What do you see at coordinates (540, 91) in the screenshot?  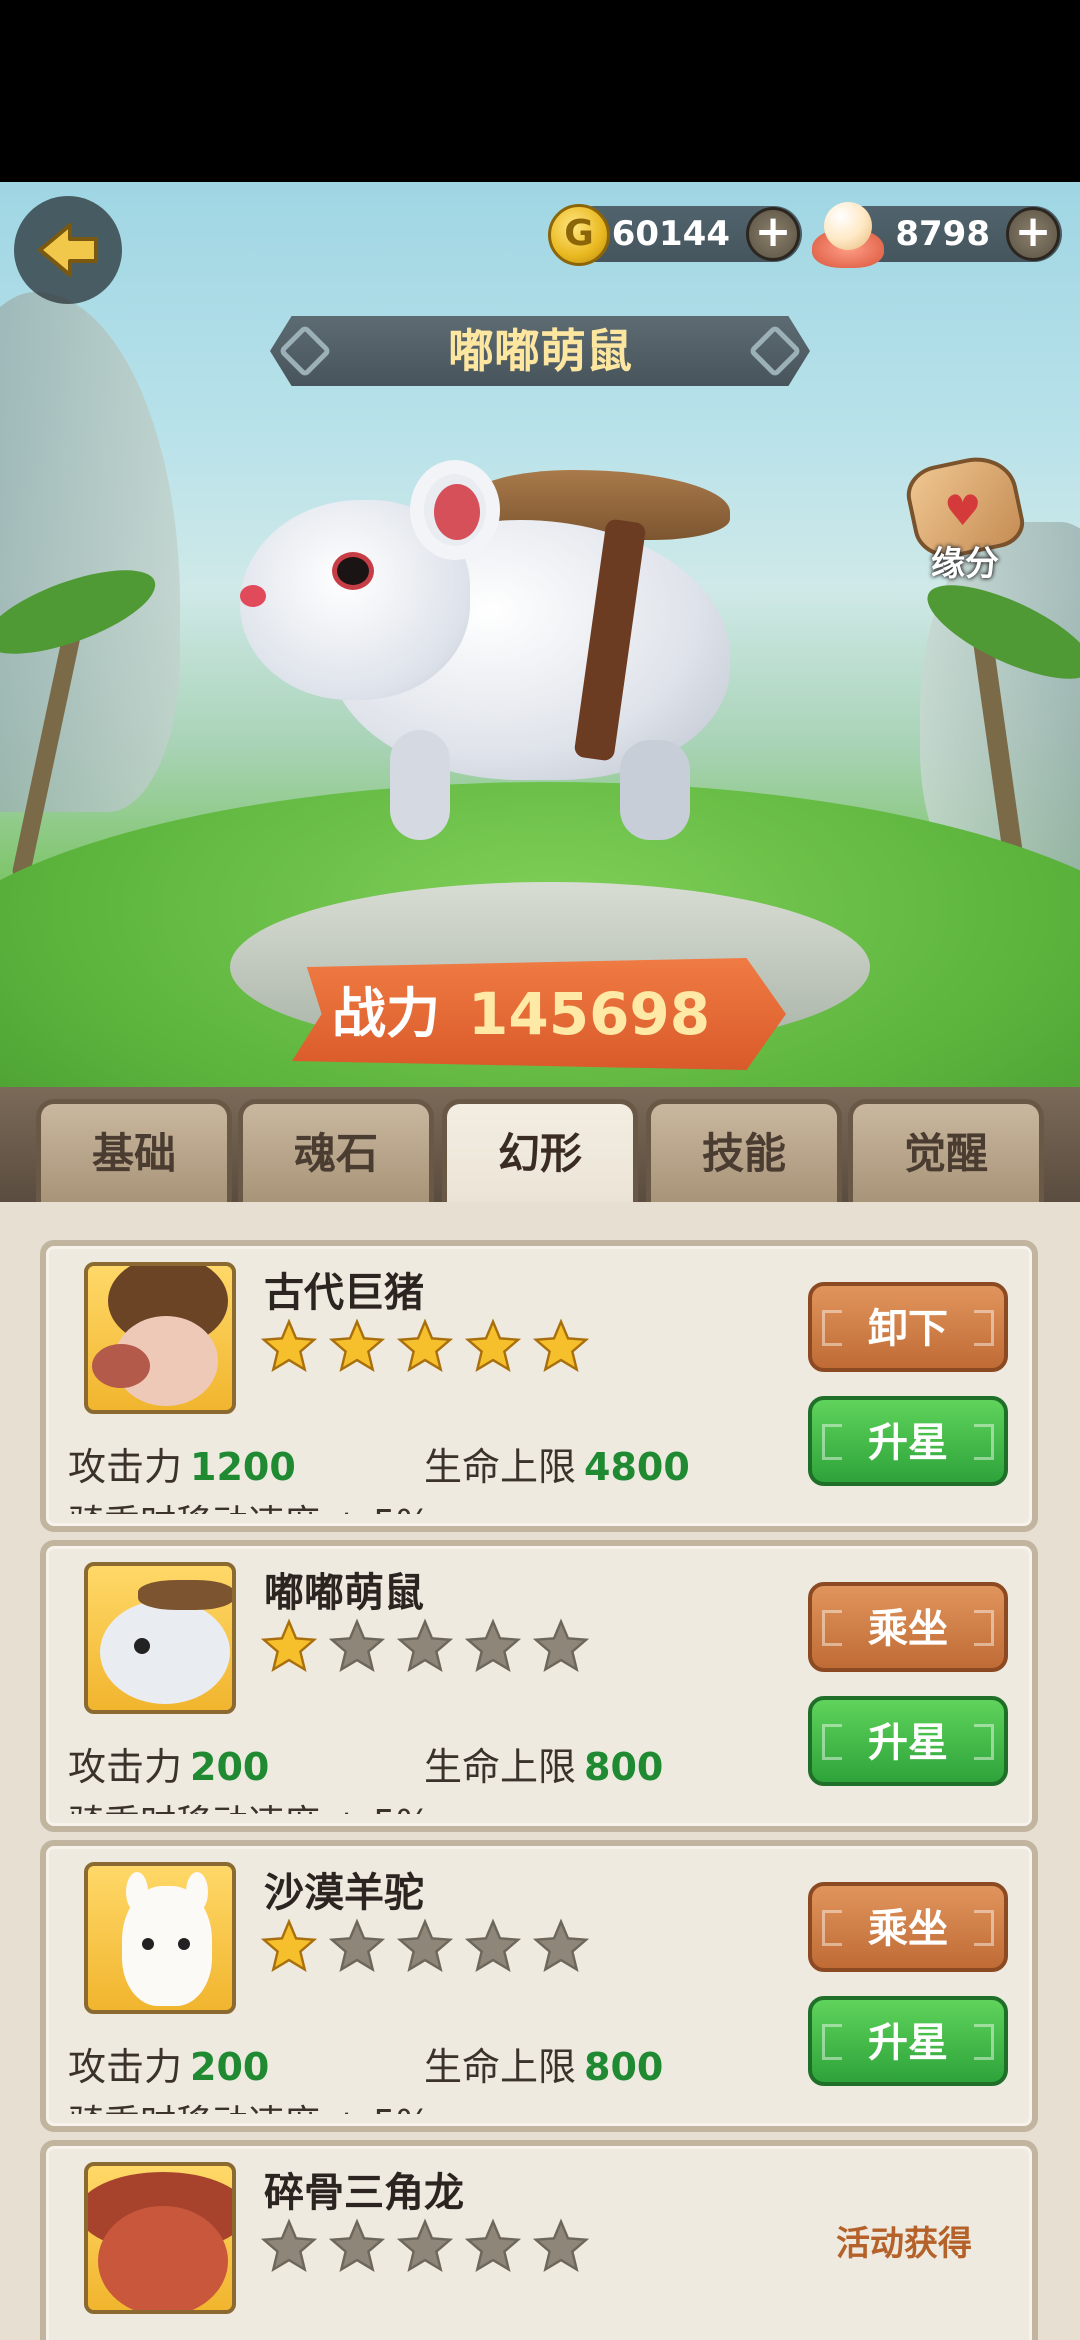 I see `status-bar-area` at bounding box center [540, 91].